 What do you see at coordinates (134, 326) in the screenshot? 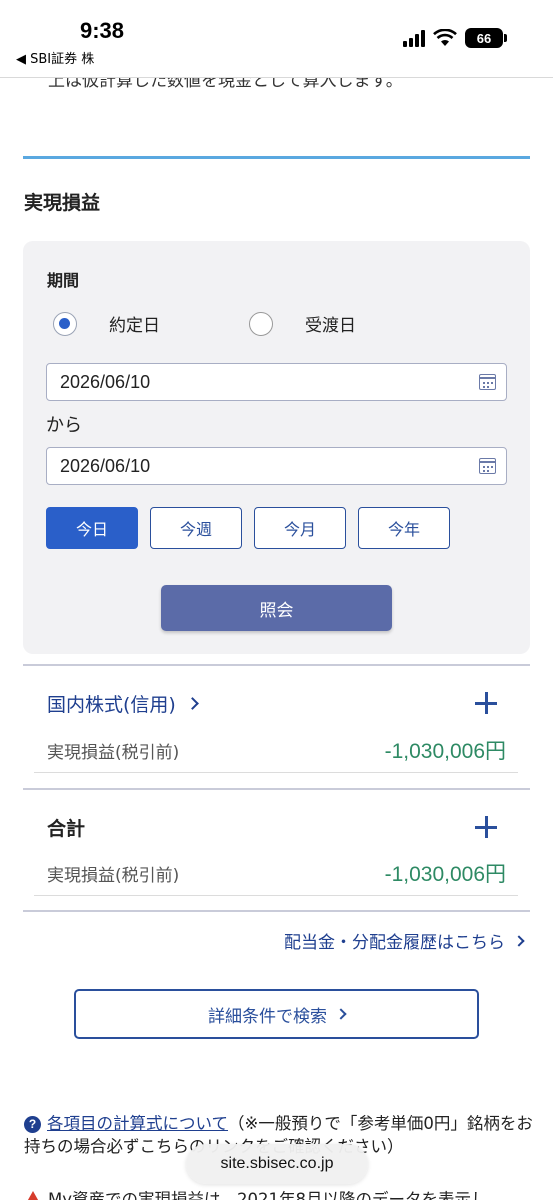
I see `radio-label: 約定日` at bounding box center [134, 326].